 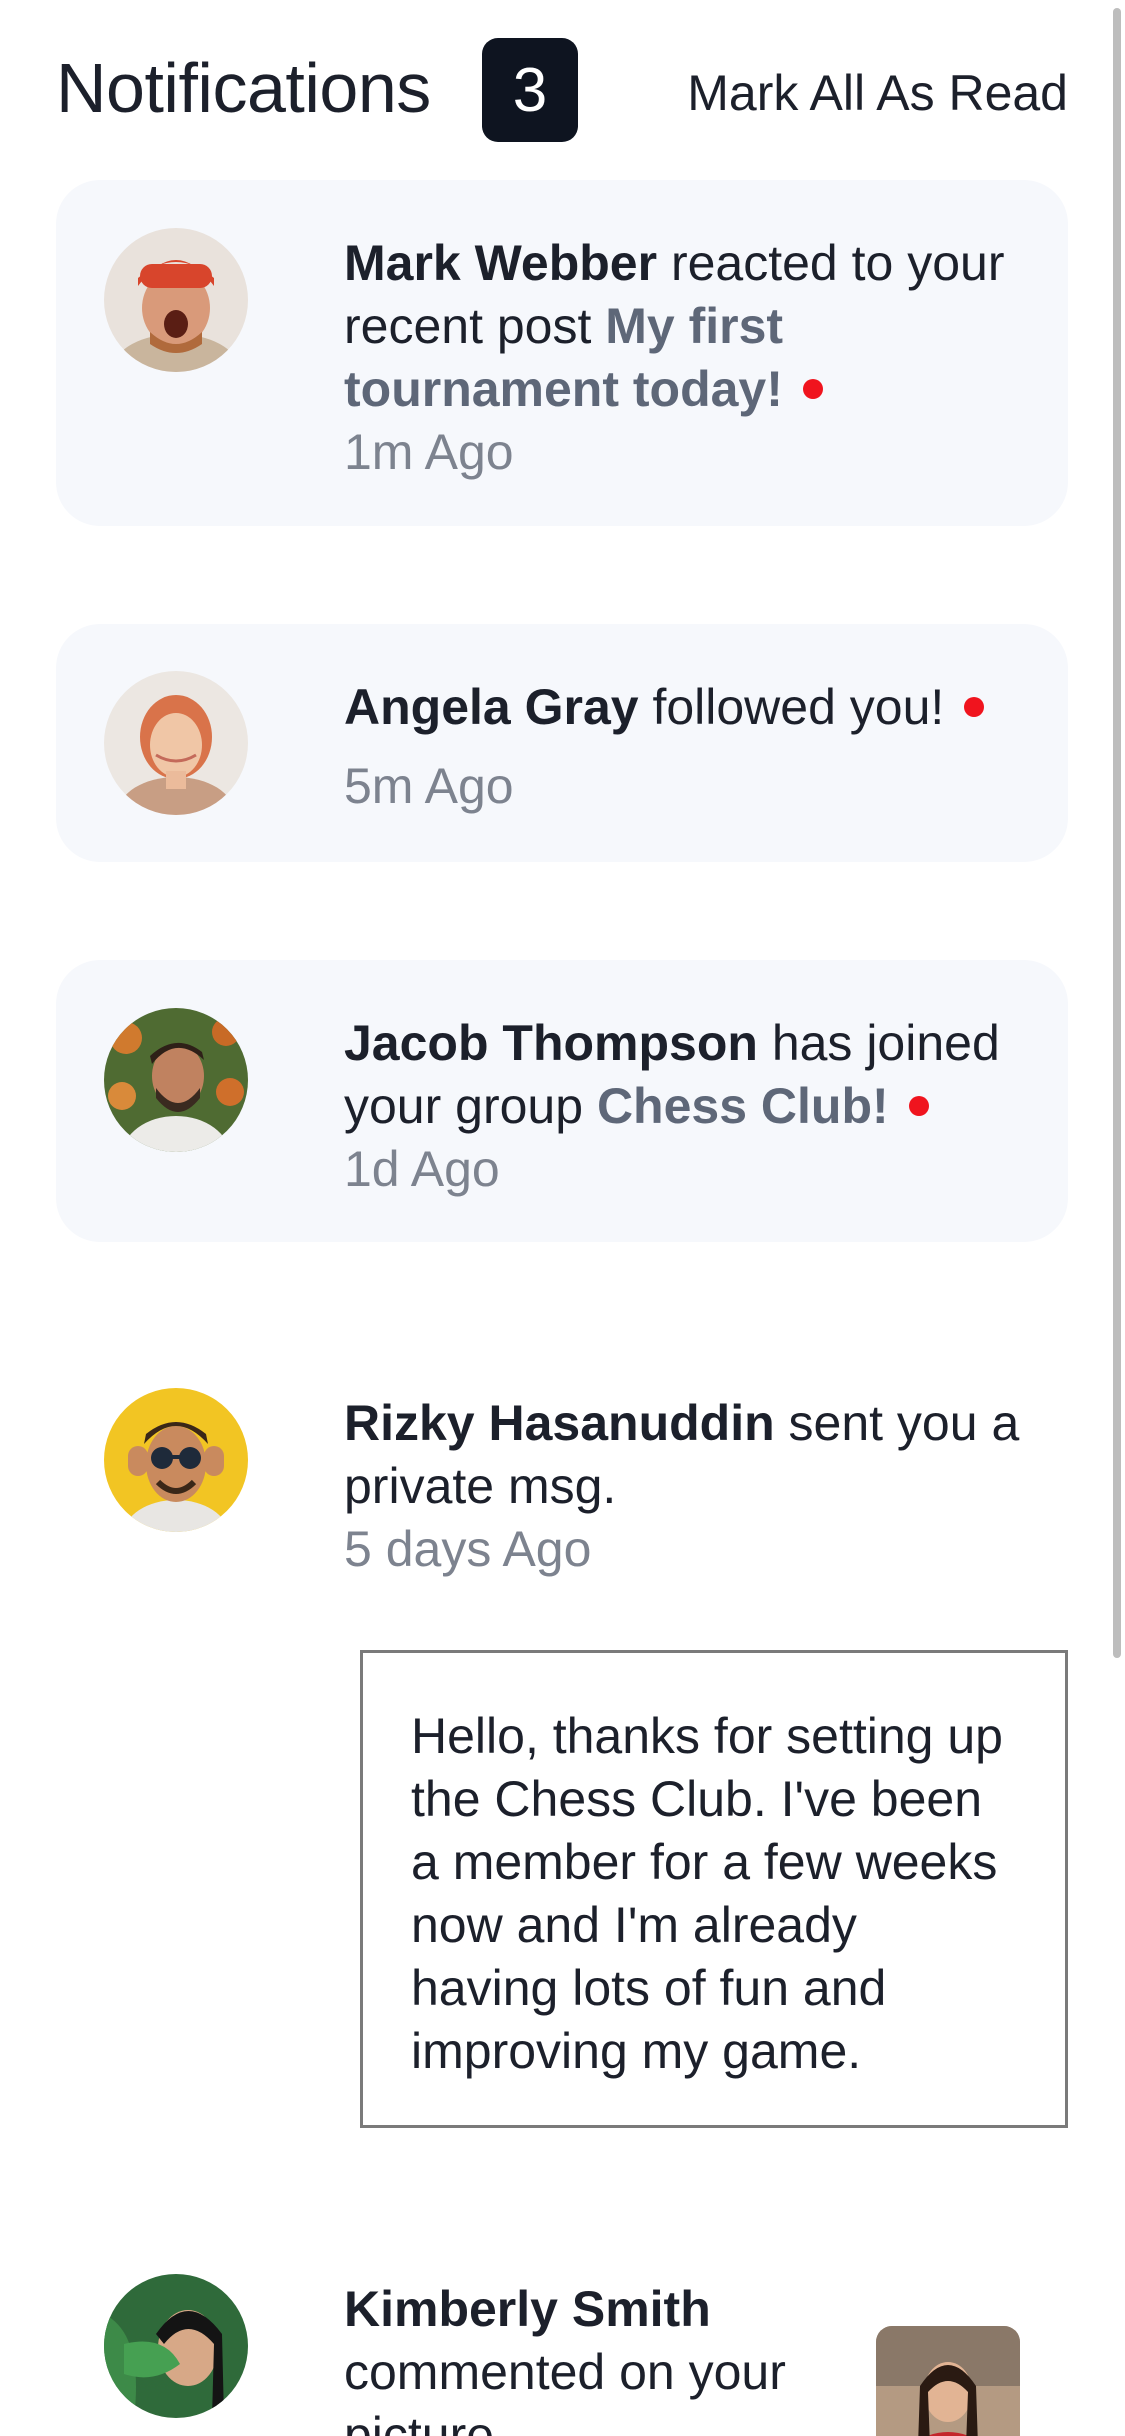 I want to click on unread-count-badge: 3, so click(x=530, y=90).